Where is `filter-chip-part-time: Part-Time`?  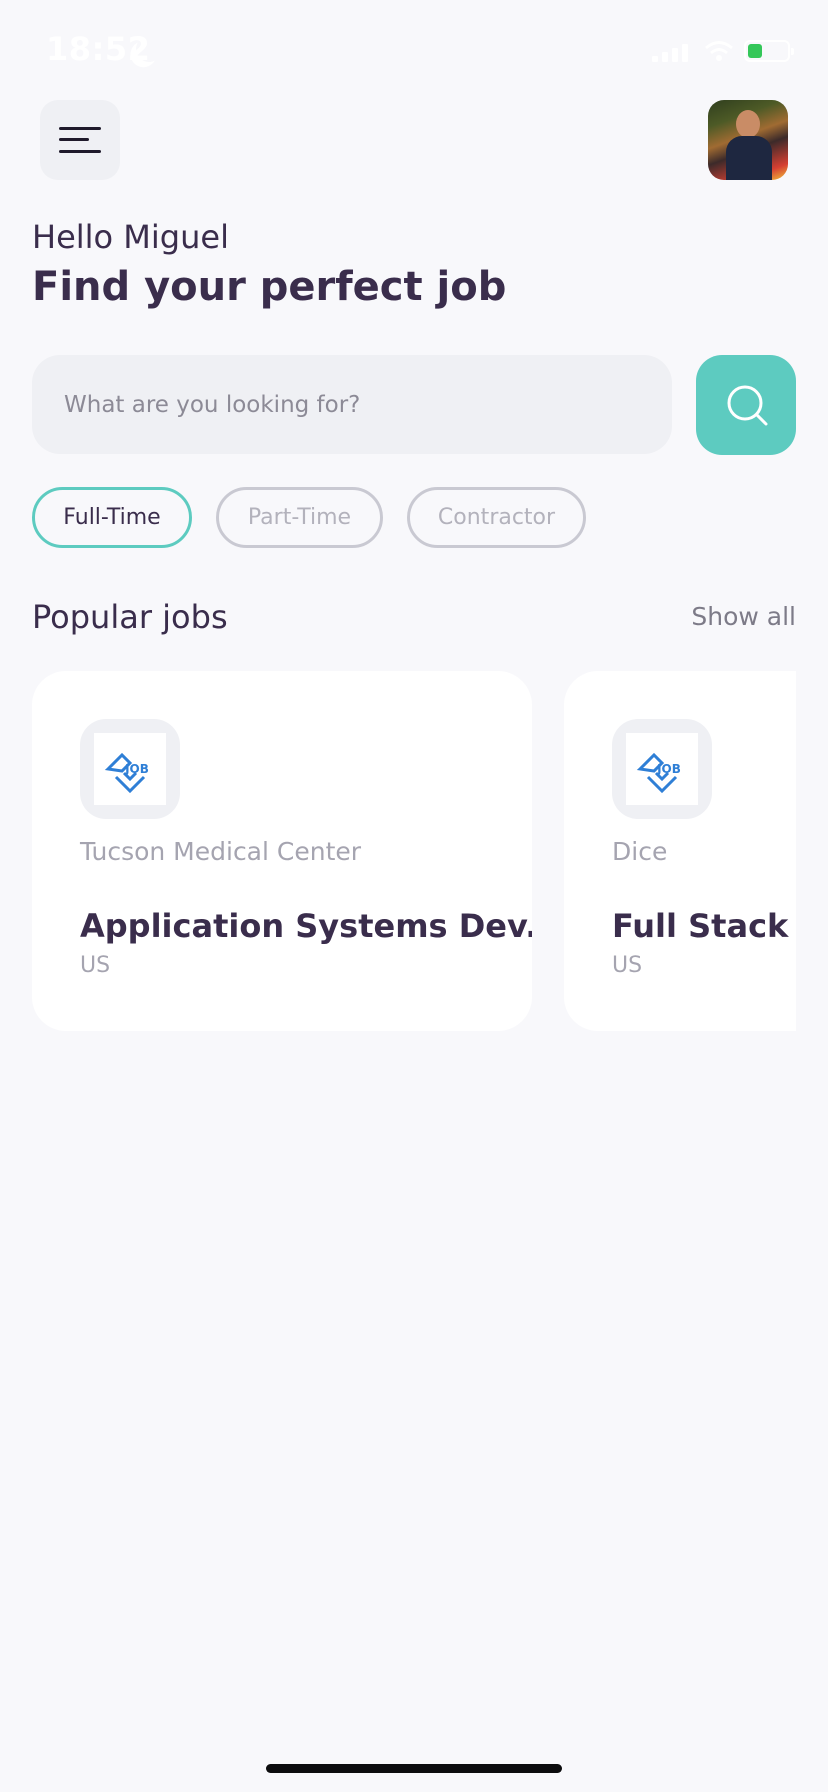
filter-chip-part-time: Part-Time is located at coordinates (299, 517).